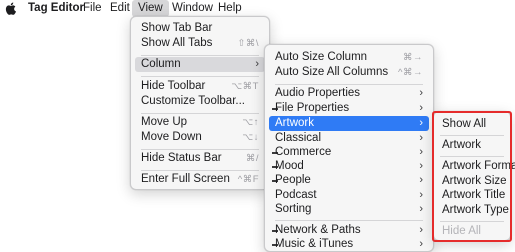  Describe the element at coordinates (252, 158) in the screenshot. I see `menu-item-shortcut: ⌘/` at that location.